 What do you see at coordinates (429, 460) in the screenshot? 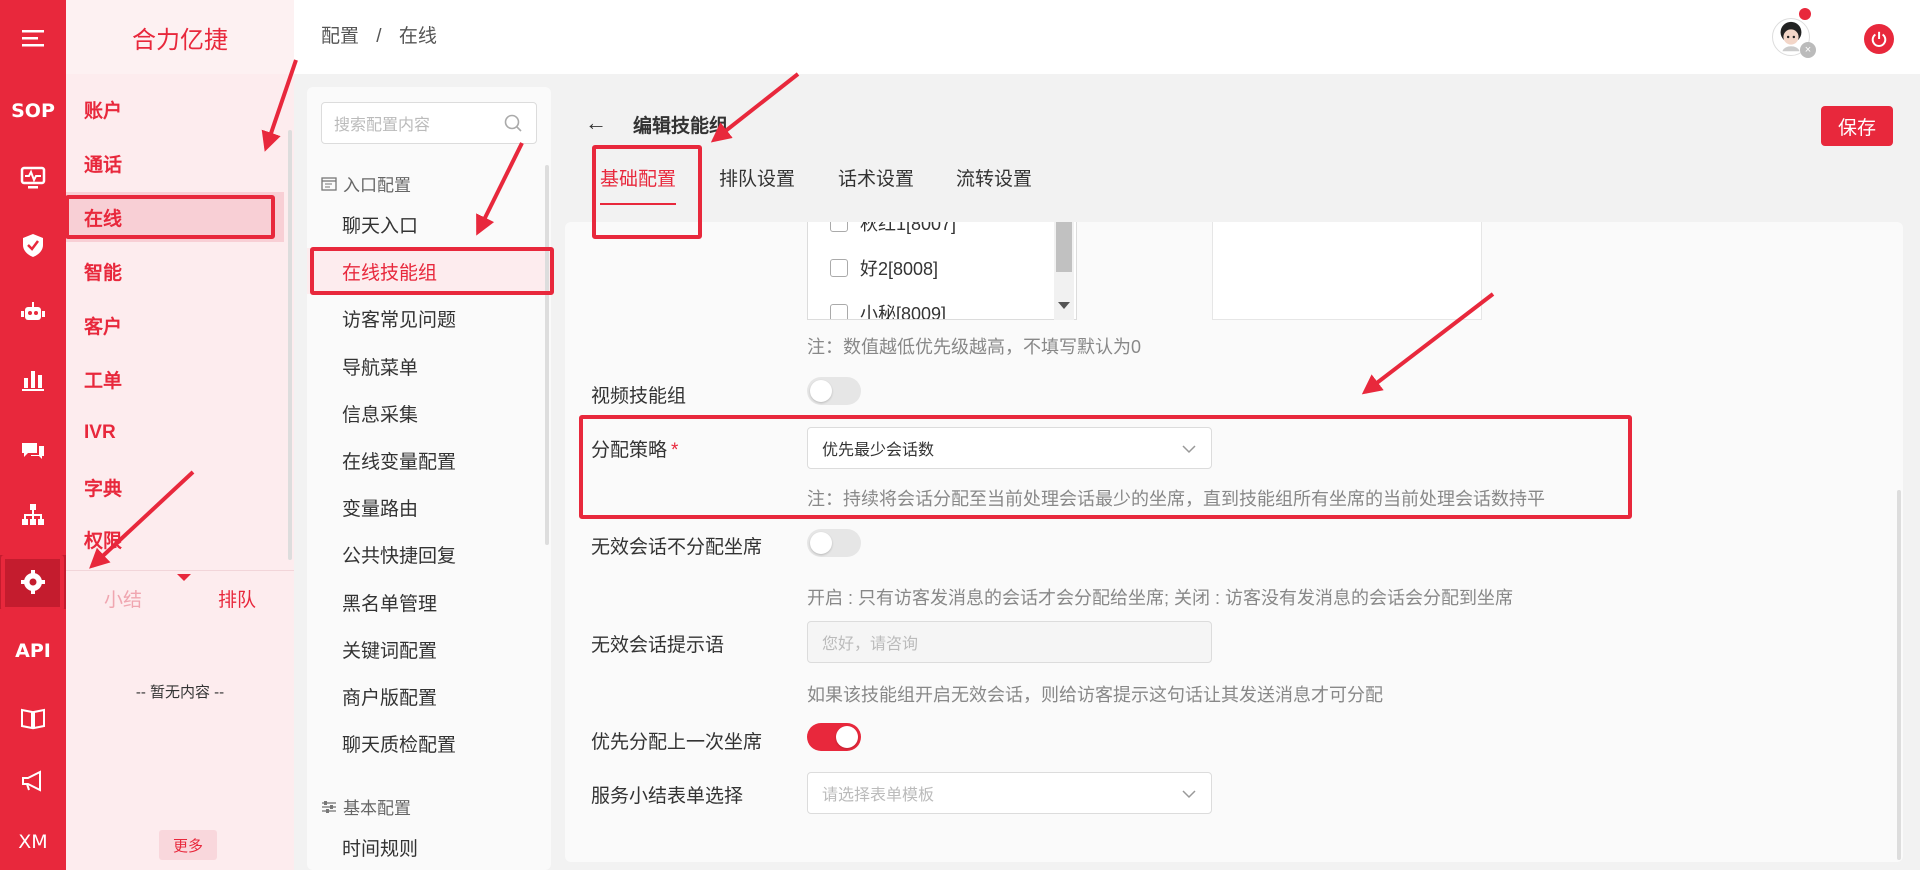
I see `menu-item-online-variables: 在线变量配置` at bounding box center [429, 460].